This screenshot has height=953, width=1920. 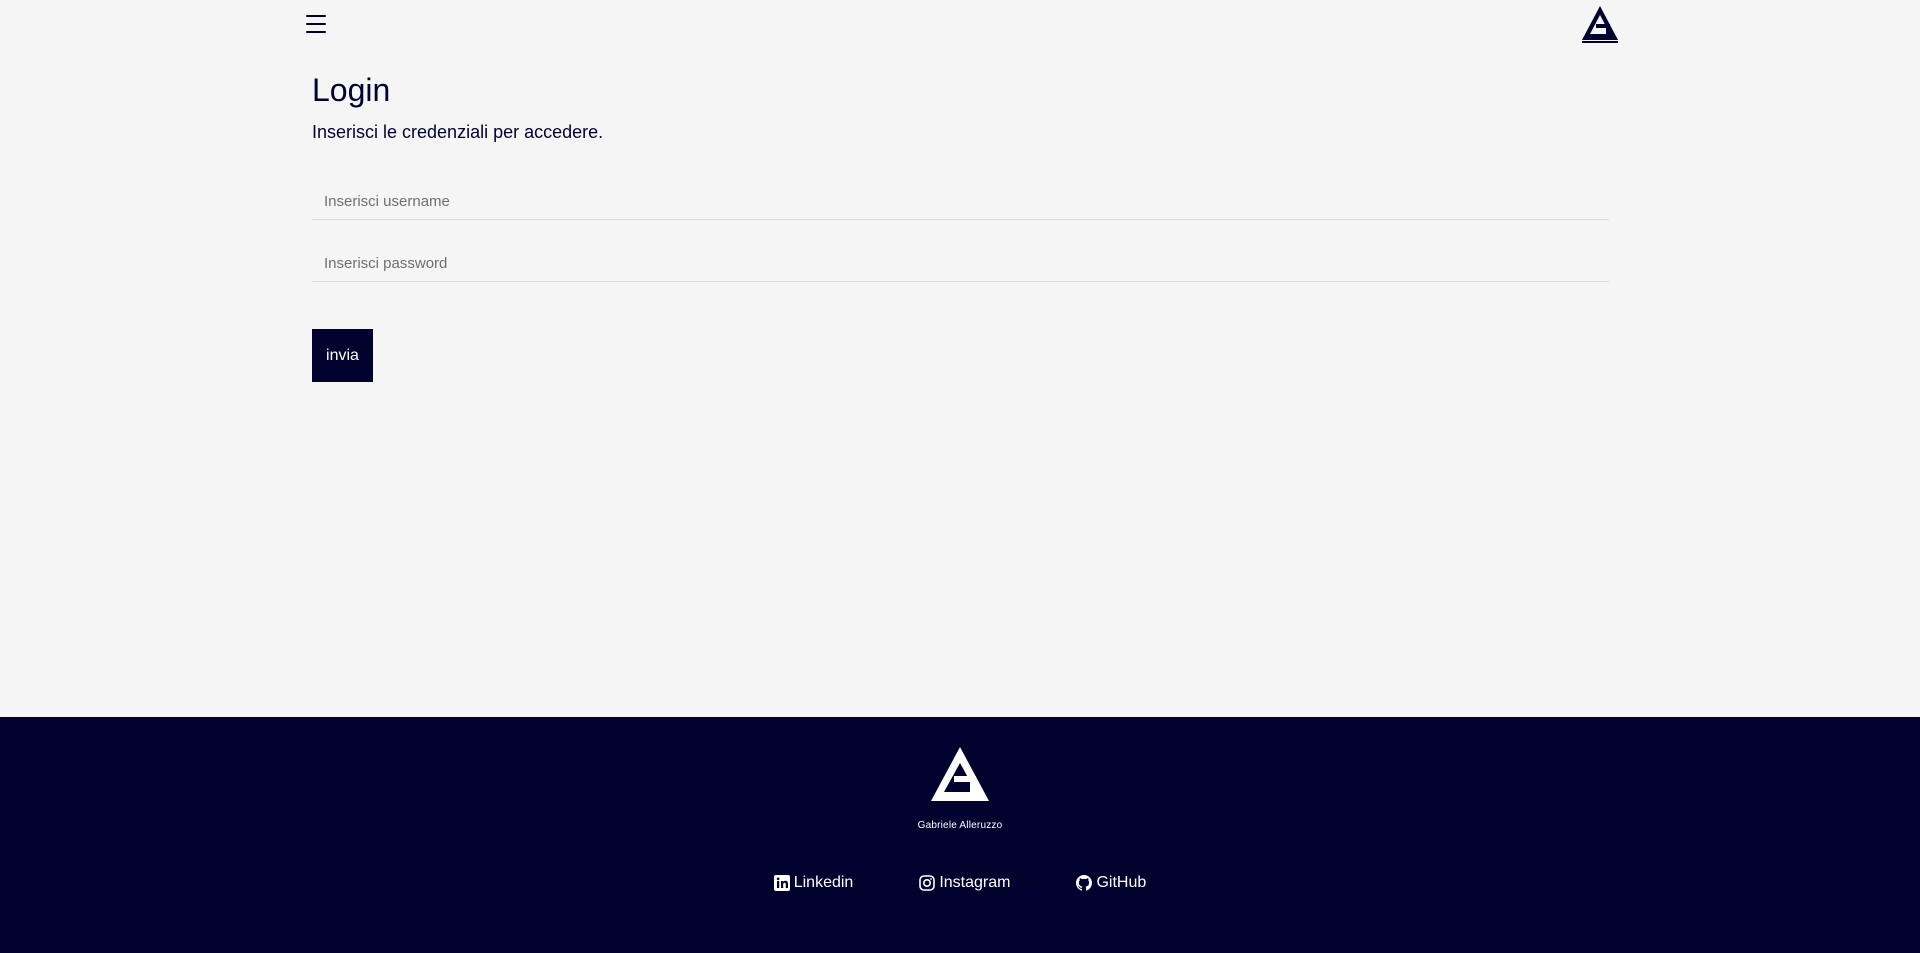 I want to click on github-icon, so click(x=1084, y=883).